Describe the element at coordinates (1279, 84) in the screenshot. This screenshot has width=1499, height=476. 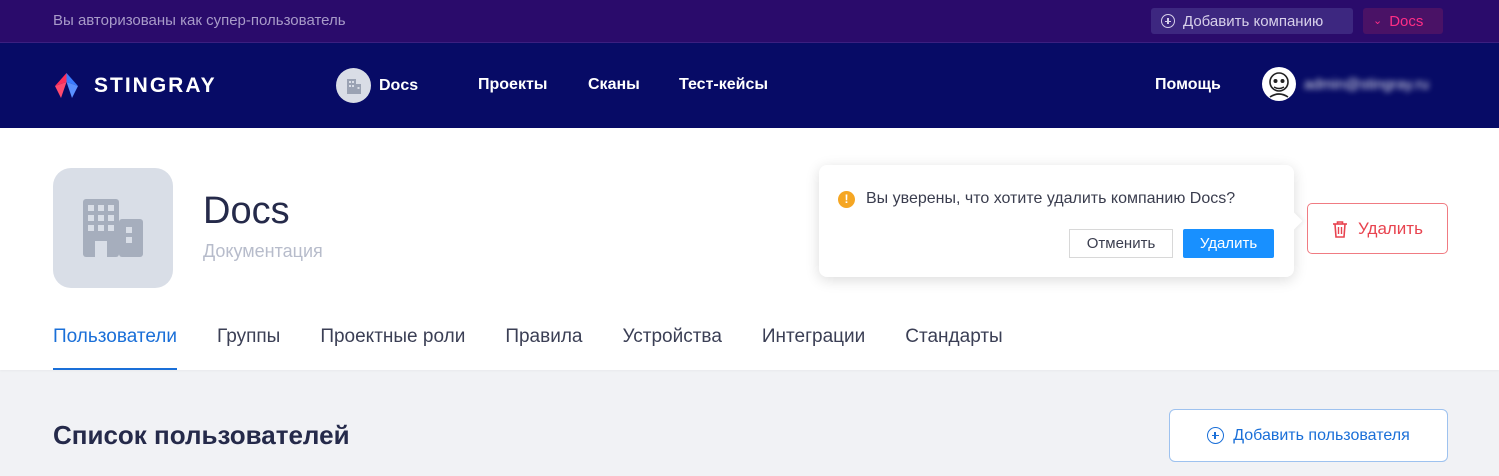
I see `avatar-icon` at that location.